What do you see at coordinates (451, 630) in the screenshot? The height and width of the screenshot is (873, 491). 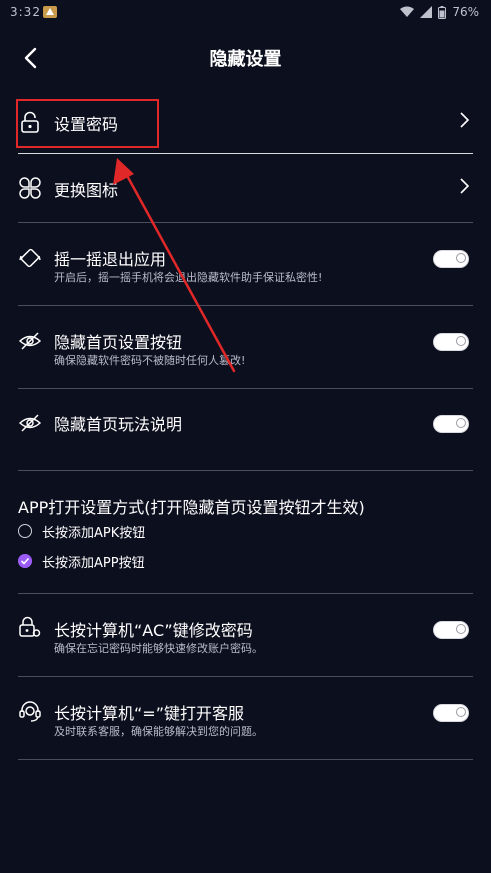 I see `ac-key-toggle` at bounding box center [451, 630].